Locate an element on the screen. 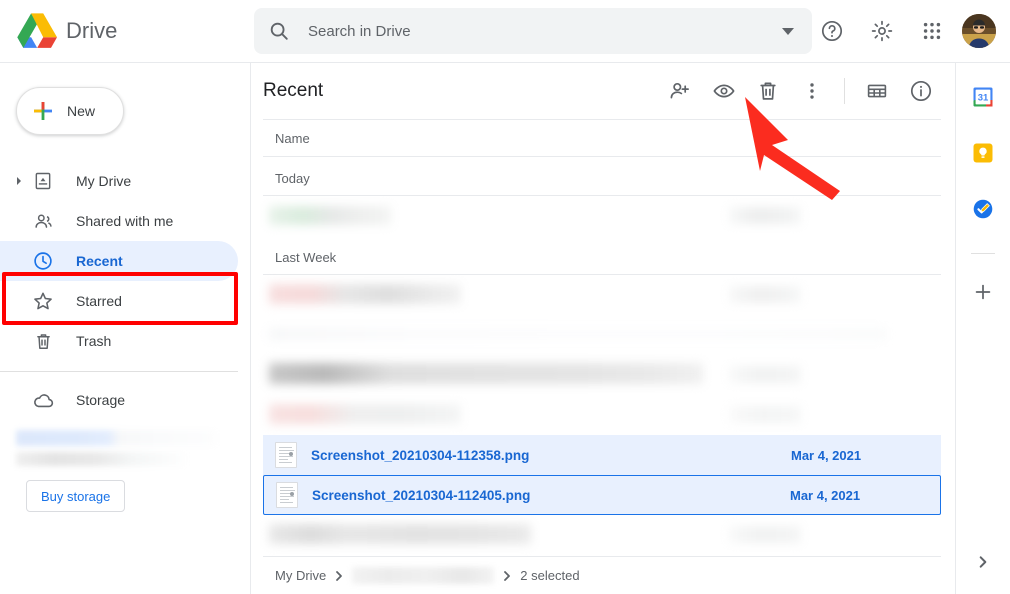 Image resolution: width=1010 pixels, height=594 pixels. sidebar-label-starred: Starred is located at coordinates (99, 301).